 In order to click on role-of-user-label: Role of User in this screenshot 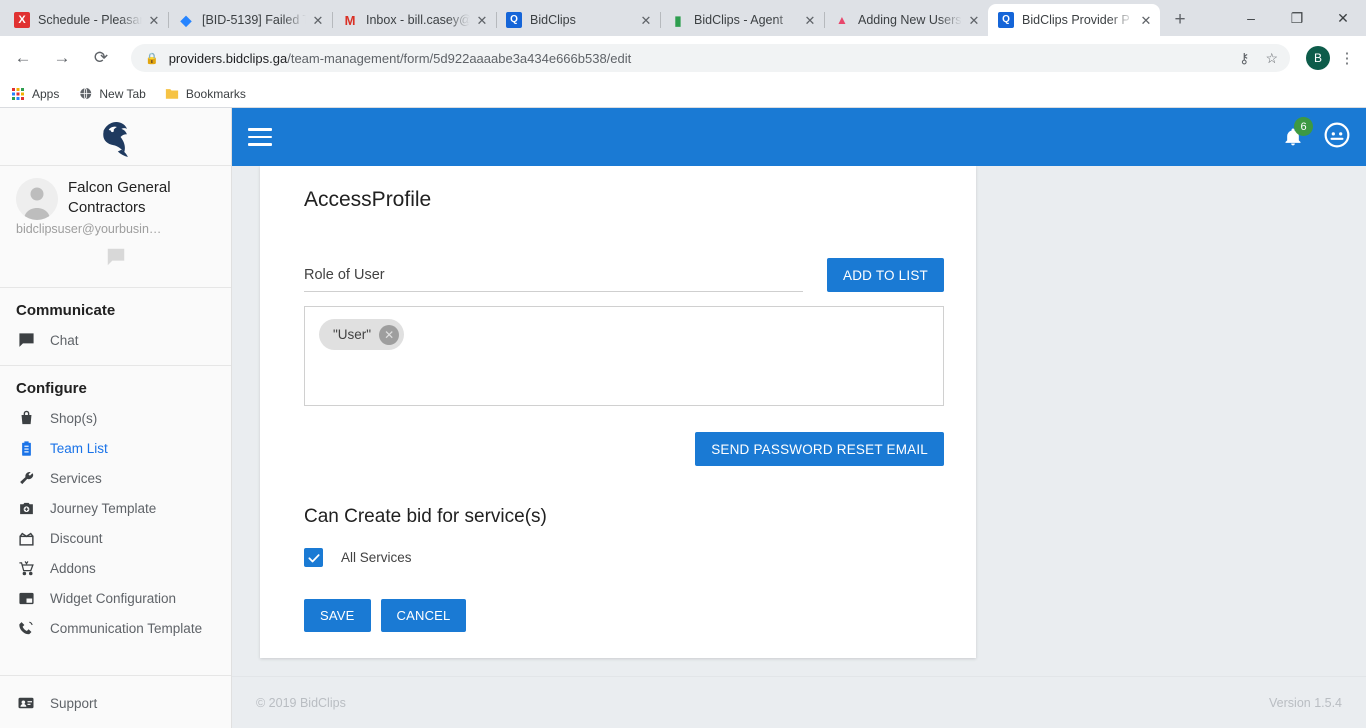, I will do `click(344, 275)`.